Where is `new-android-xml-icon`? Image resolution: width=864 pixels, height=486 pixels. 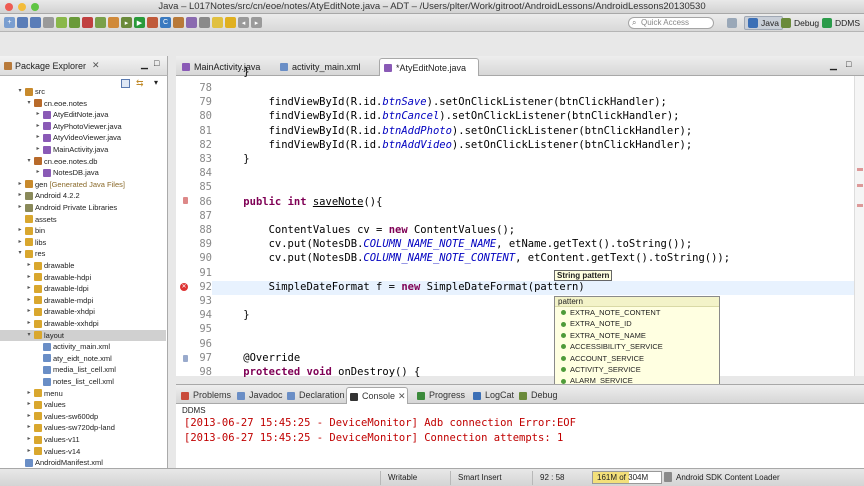
new-android-xml-icon is located at coordinates (113, 22).